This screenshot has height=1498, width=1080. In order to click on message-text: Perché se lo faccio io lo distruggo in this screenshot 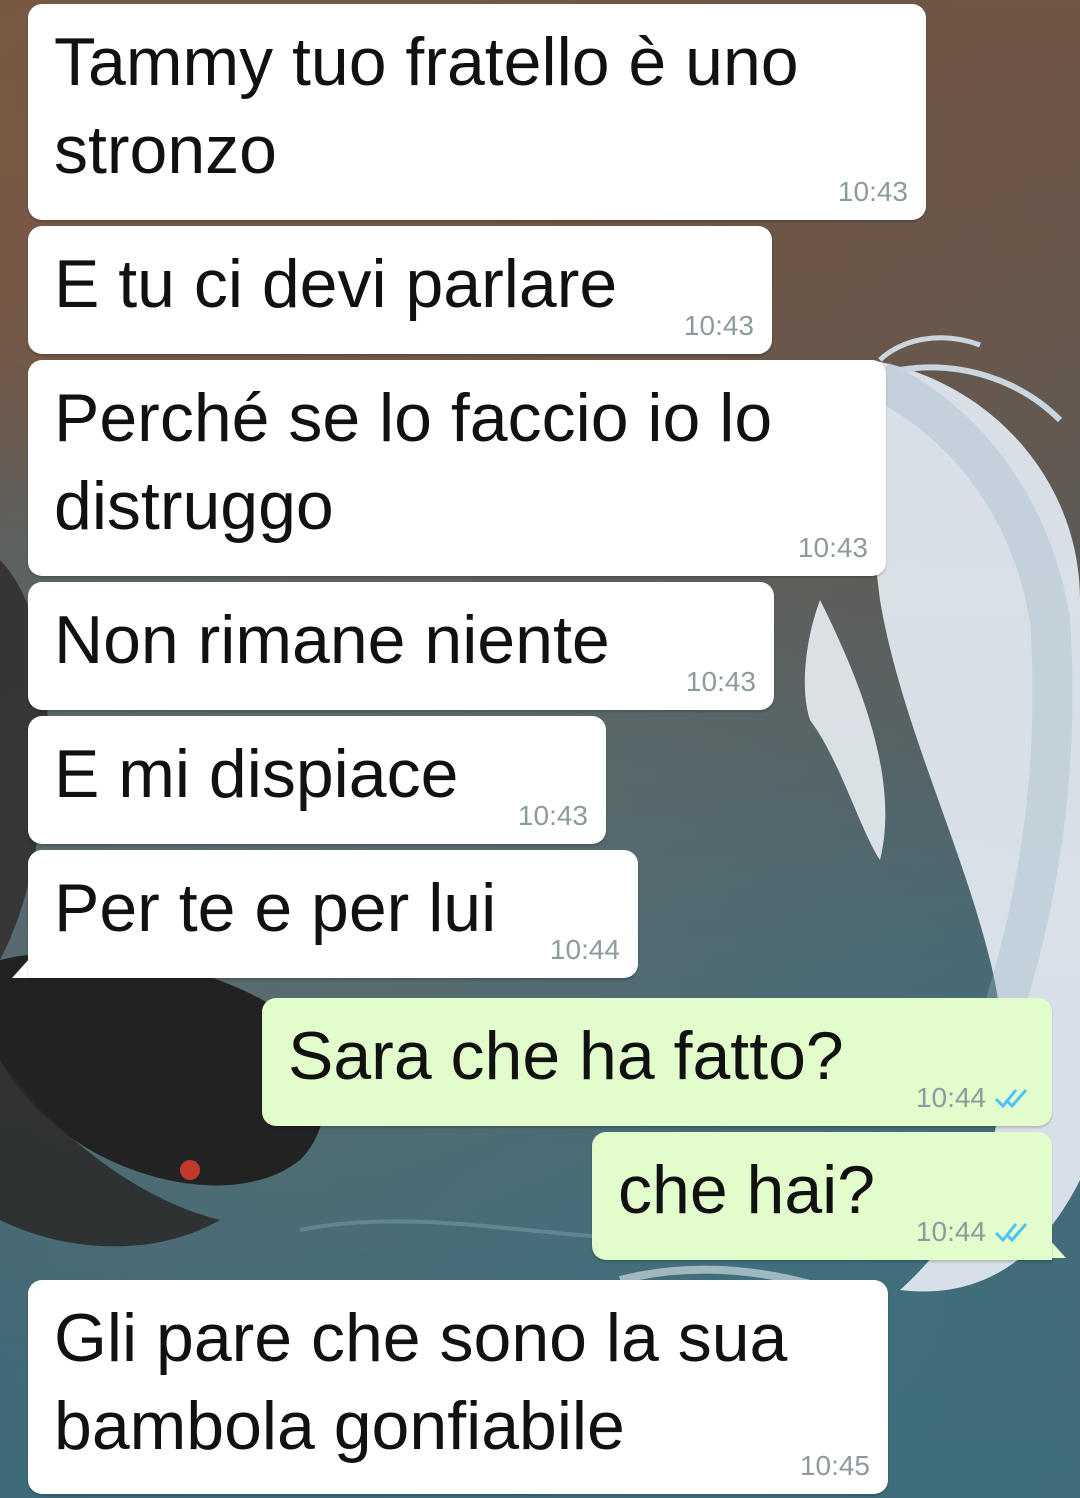, I will do `click(413, 462)`.